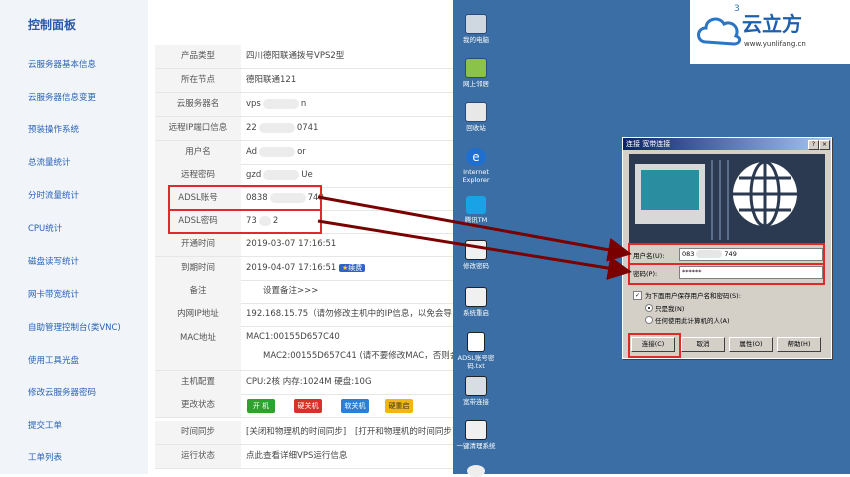  I want to click on desktop-icon-label: 回收站, so click(476, 128).